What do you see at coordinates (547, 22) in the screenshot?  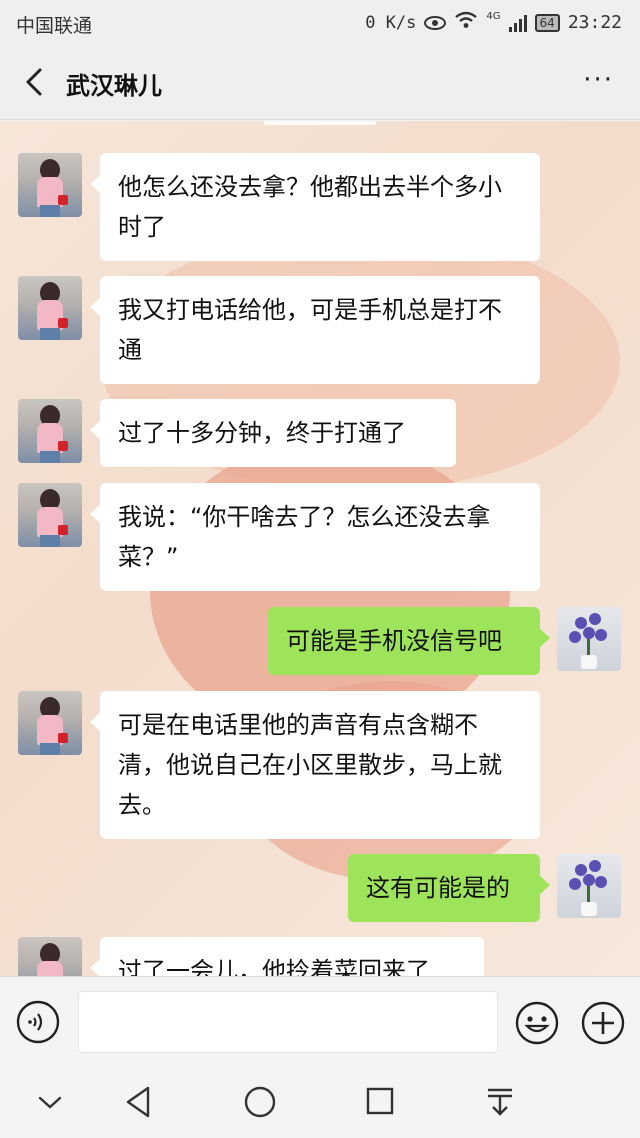 I see `battery-icon: 64` at bounding box center [547, 22].